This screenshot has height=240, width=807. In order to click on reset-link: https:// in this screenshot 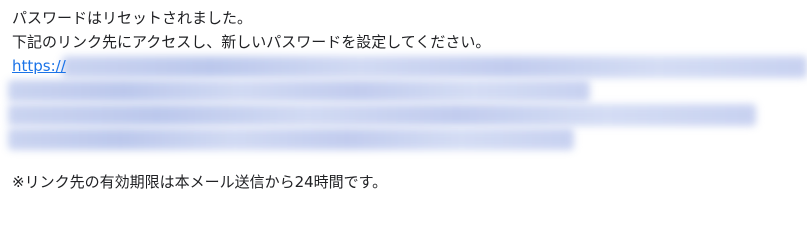, I will do `click(39, 66)`.